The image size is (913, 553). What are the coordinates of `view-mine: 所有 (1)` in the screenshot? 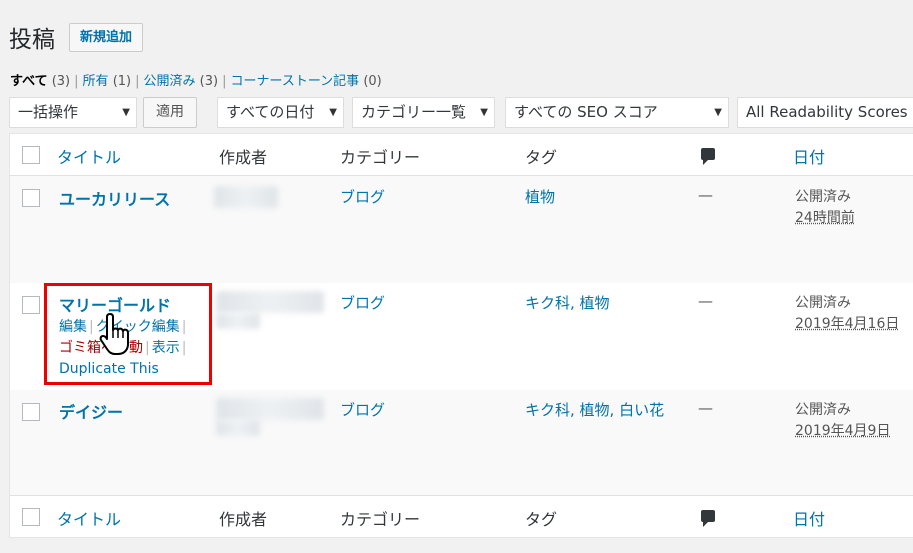 It's located at (107, 81).